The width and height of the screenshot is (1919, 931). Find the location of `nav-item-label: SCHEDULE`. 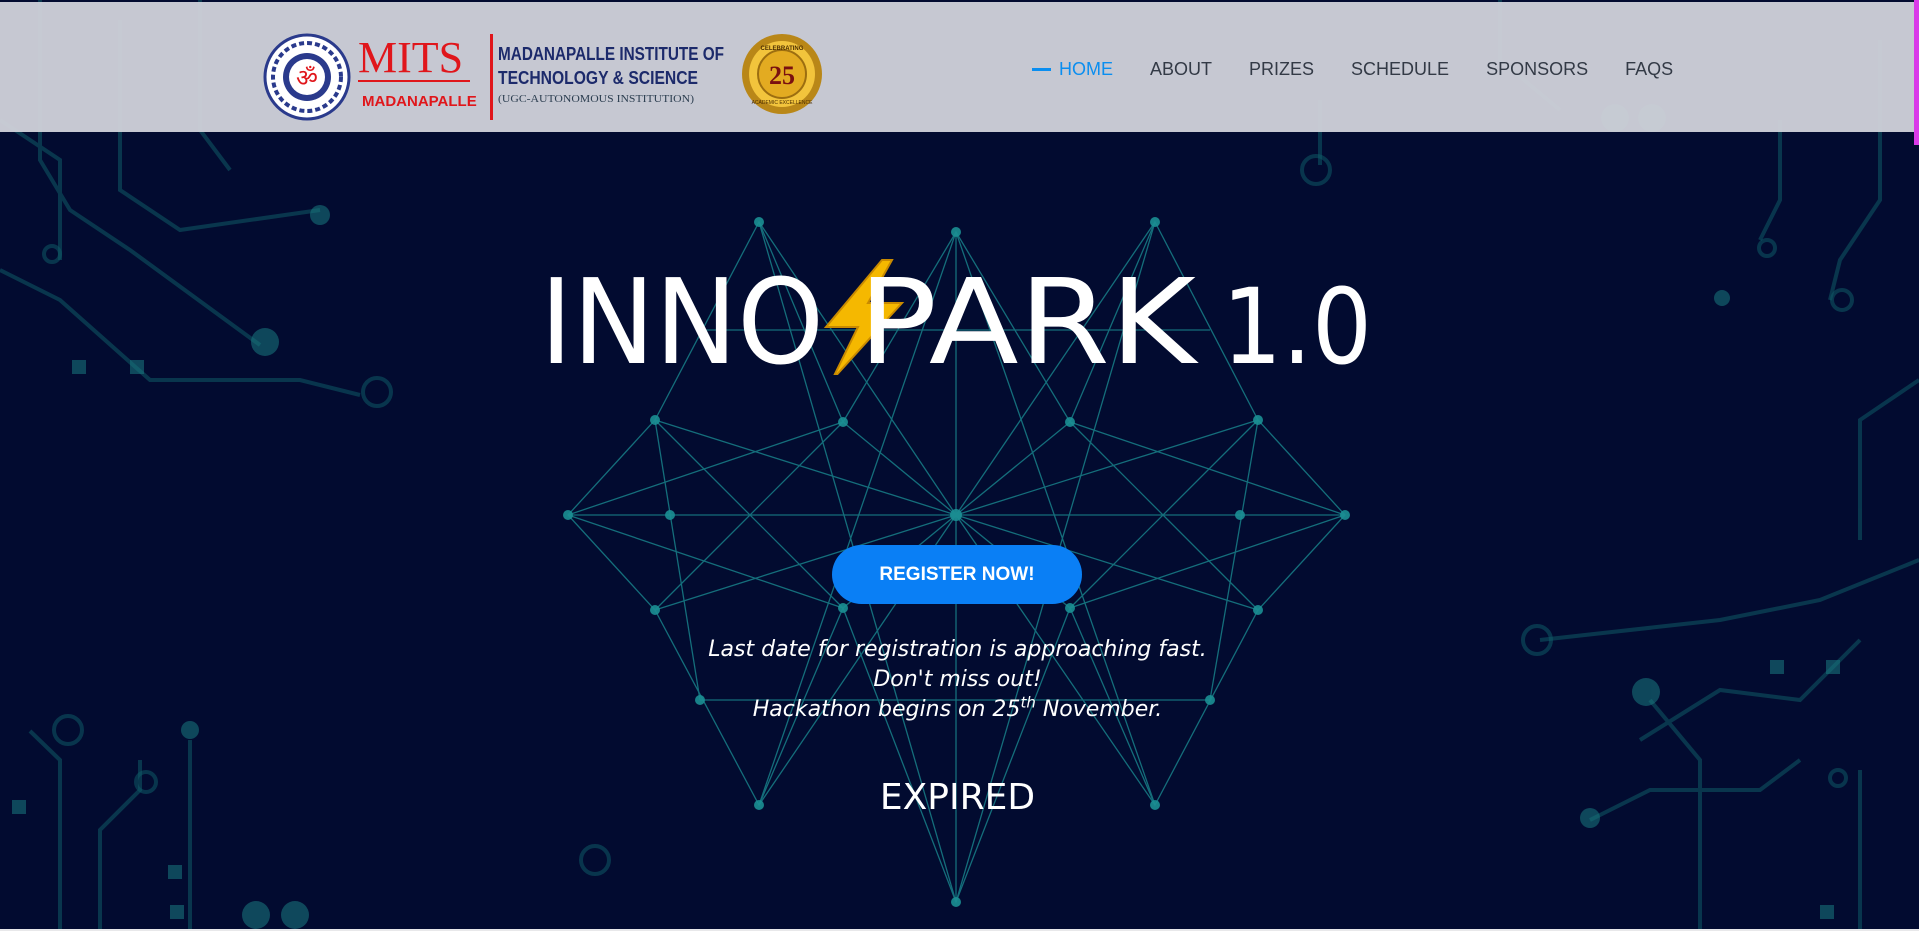

nav-item-label: SCHEDULE is located at coordinates (1400, 68).